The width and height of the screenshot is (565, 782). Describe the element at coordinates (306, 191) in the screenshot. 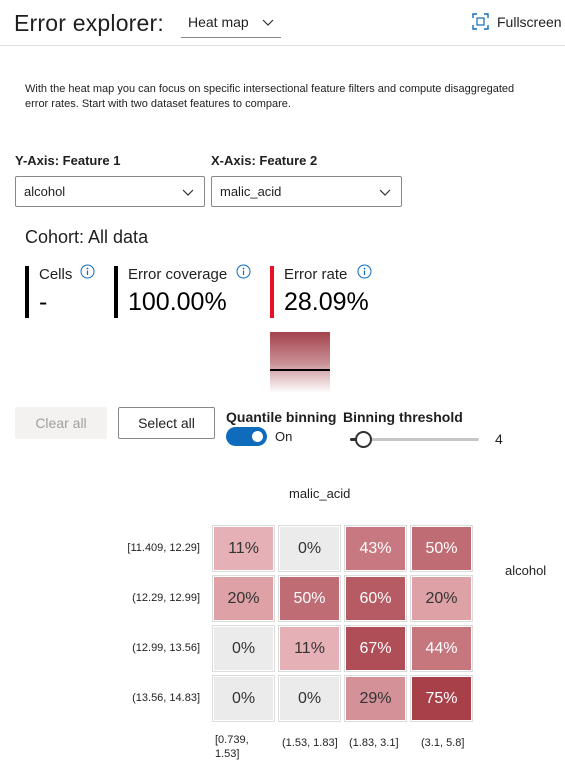

I see `x-axis-feature-select: malic_acid` at that location.